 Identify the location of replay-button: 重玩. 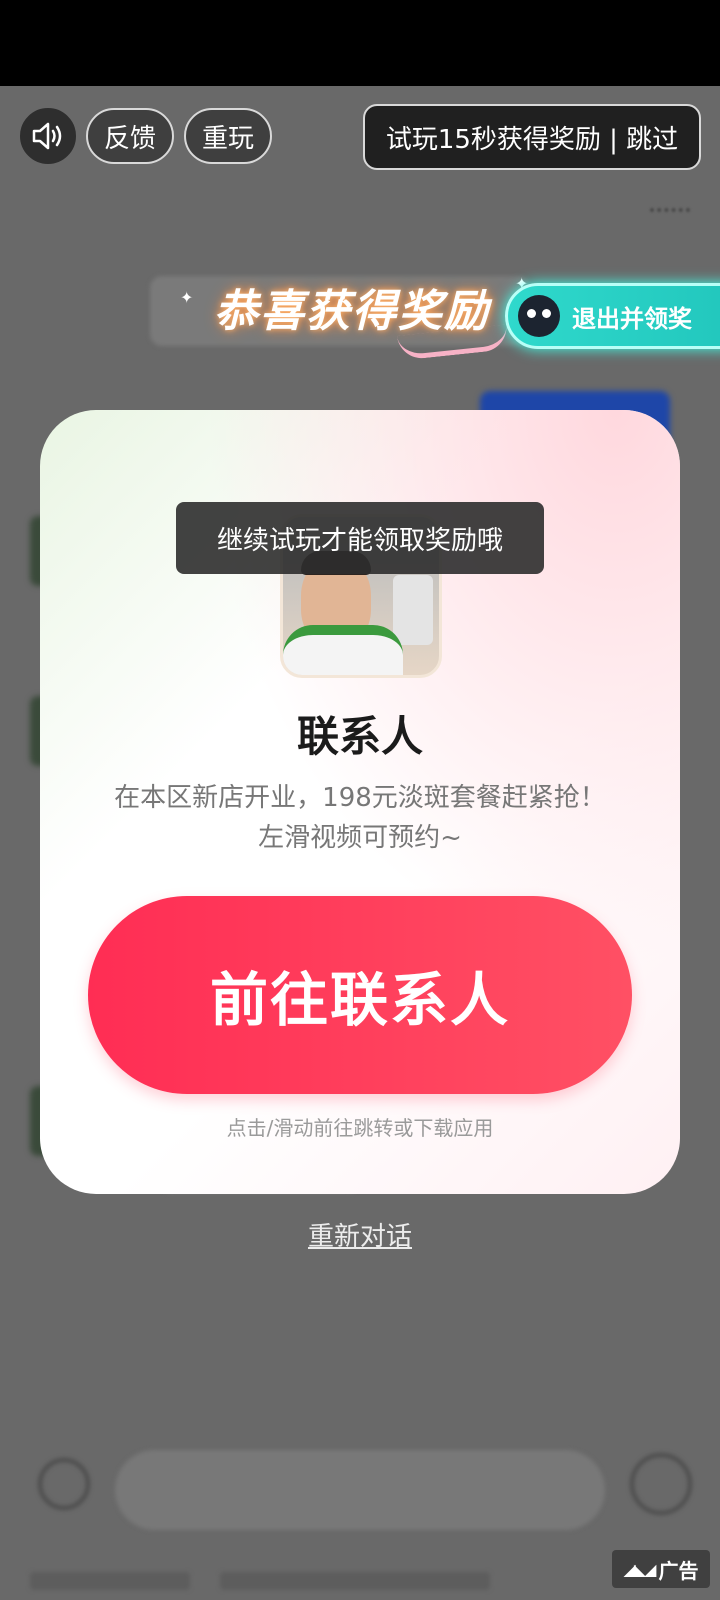
(228, 136).